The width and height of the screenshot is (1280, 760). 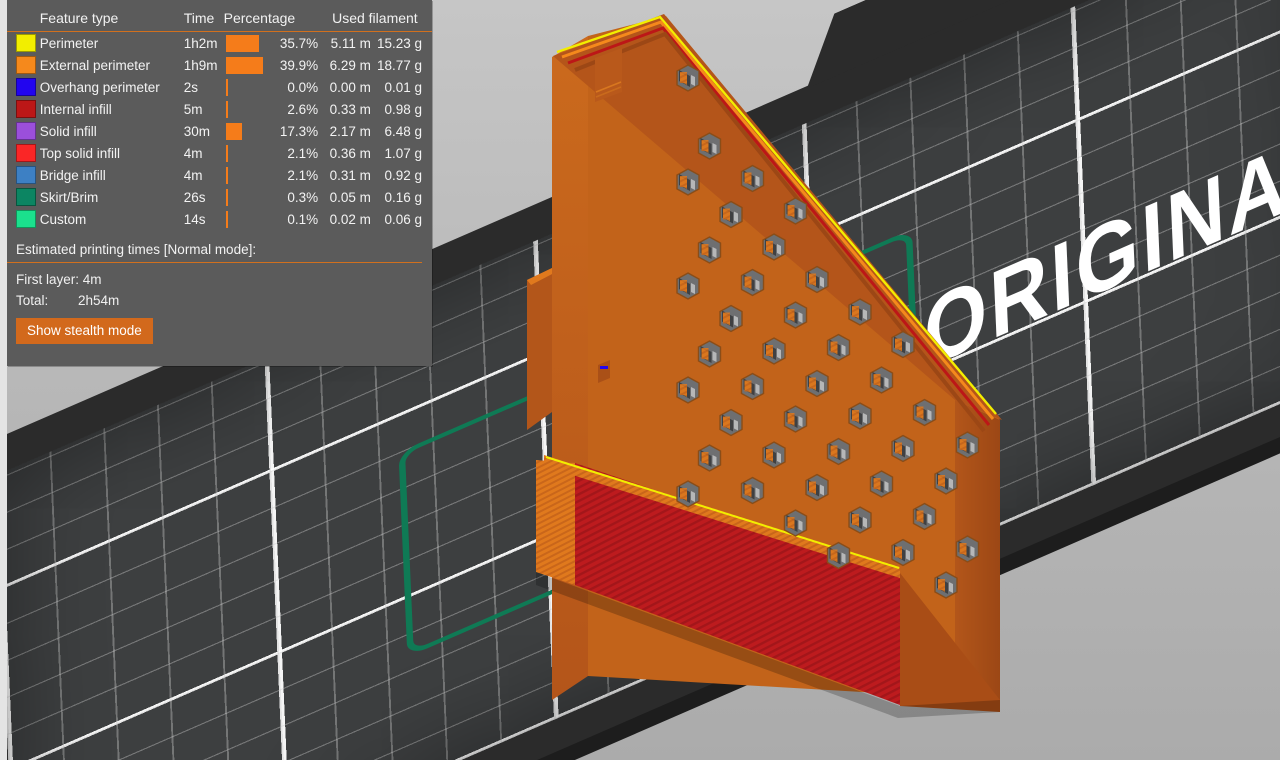 I want to click on feature-filament-weight: 0.01 g, so click(x=403, y=87).